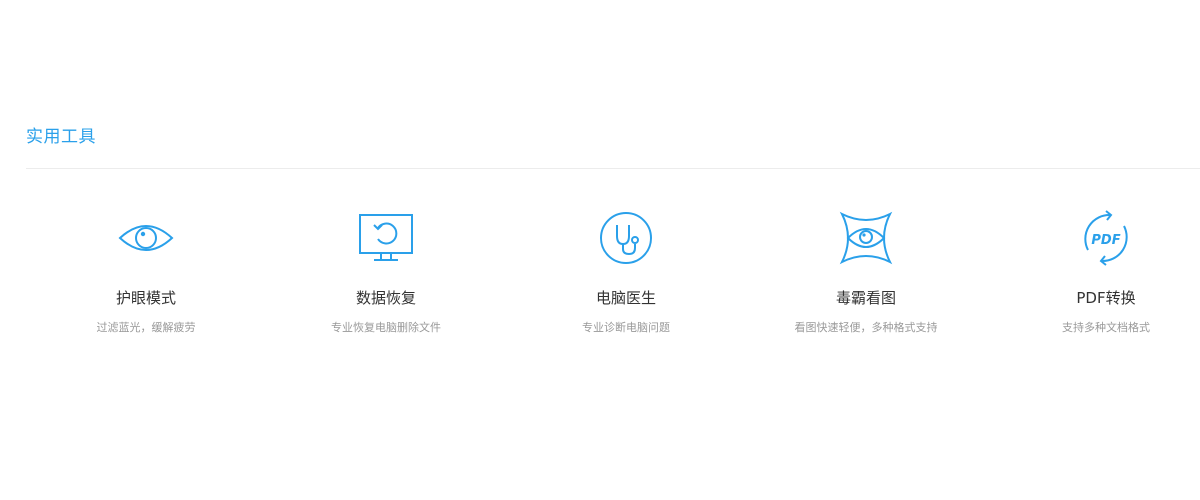 The height and width of the screenshot is (500, 1200). What do you see at coordinates (146, 327) in the screenshot?
I see `tool-description: 过滤蓝光，缓解疲劳` at bounding box center [146, 327].